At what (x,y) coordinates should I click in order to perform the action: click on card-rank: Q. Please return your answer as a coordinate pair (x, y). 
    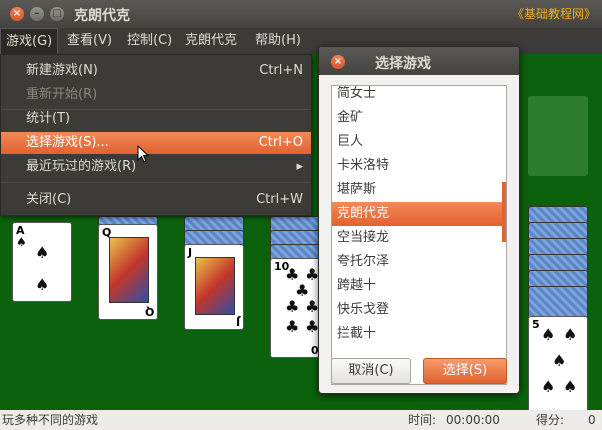
    Looking at the image, I should click on (149, 311).